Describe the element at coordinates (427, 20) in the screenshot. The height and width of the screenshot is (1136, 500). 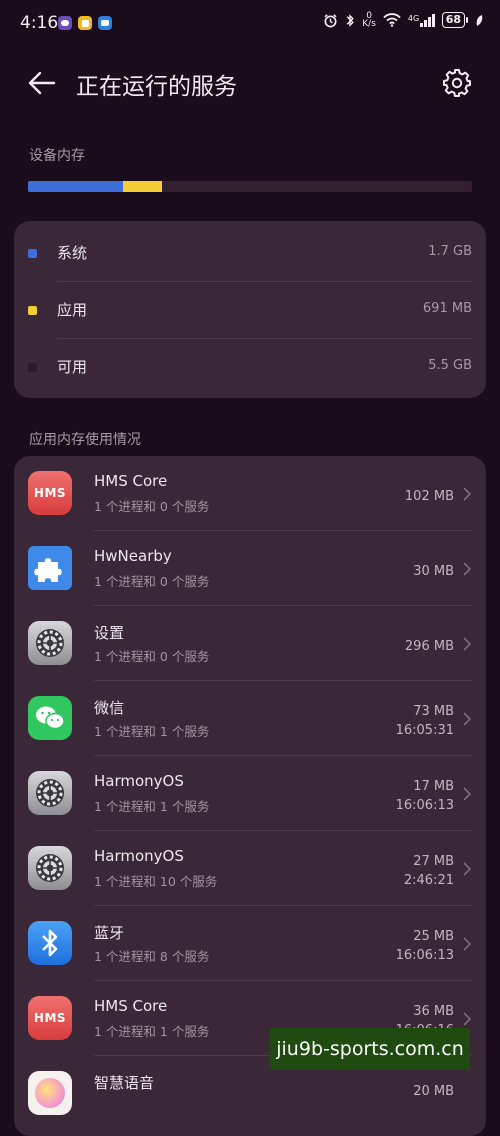
I see `signal-bars-icon` at that location.